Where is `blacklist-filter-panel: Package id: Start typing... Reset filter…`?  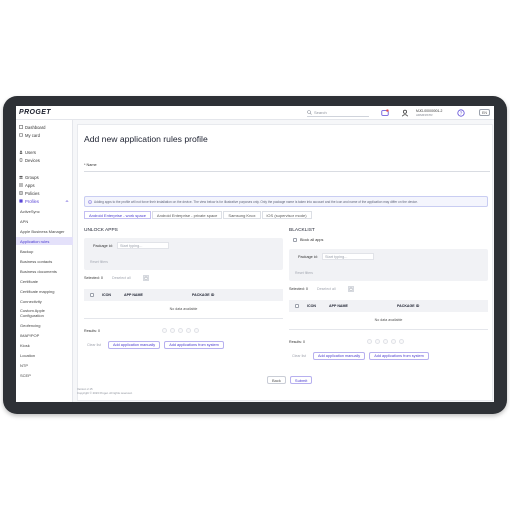 blacklist-filter-panel: Package id: Start typing... Reset filter… is located at coordinates (388, 265).